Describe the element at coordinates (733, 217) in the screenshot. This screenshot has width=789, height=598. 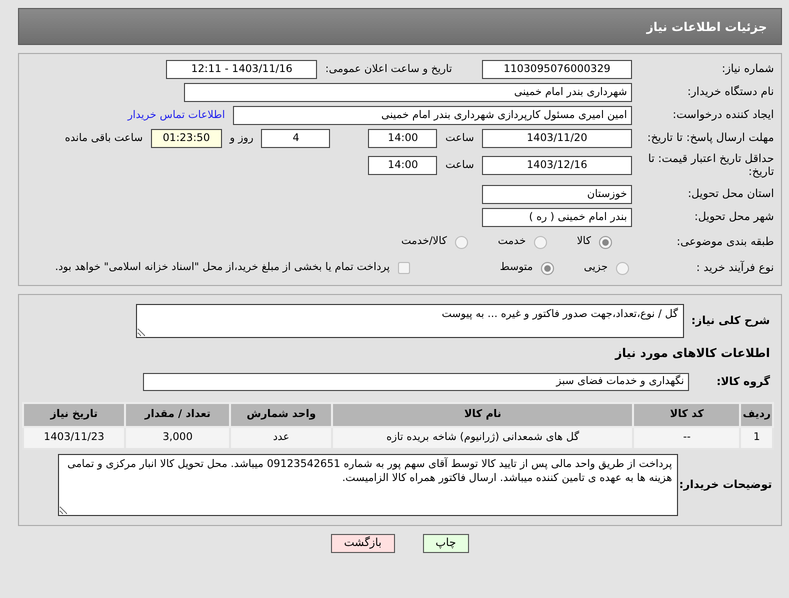
I see `field-label: شهر محل تحویل:` at that location.